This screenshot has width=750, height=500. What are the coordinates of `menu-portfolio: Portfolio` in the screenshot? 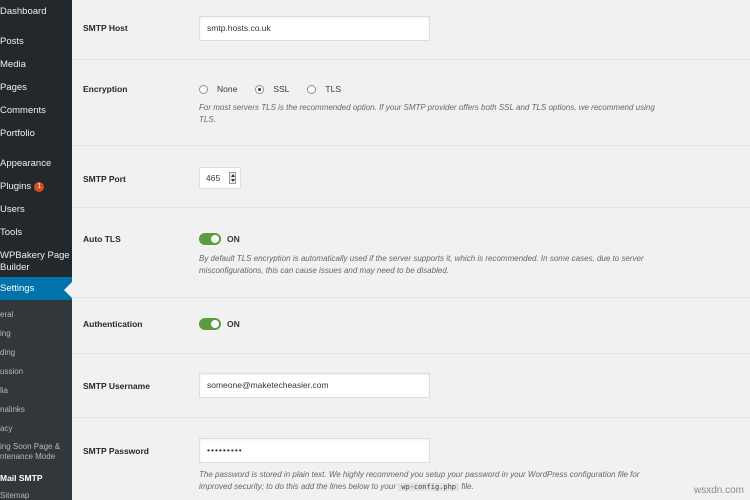 It's located at (36, 134).